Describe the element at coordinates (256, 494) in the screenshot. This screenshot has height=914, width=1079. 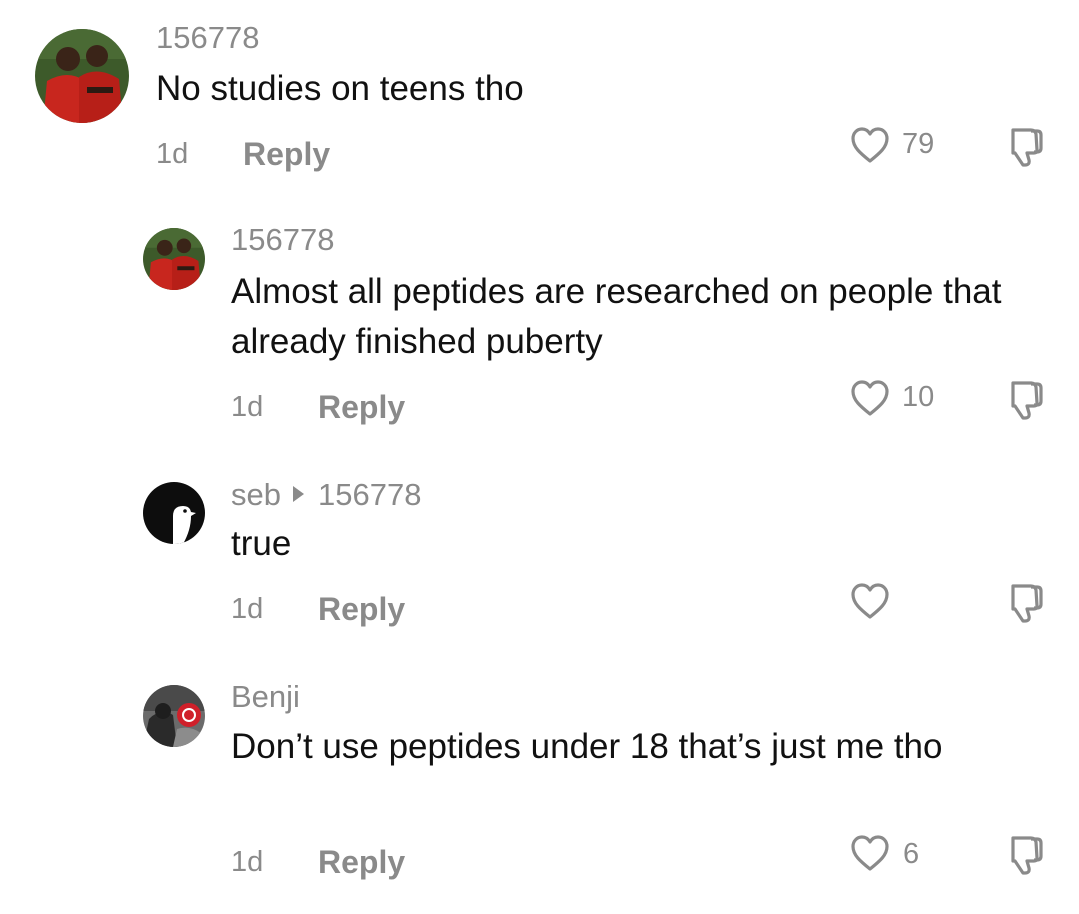
I see `reply-author: seb` at that location.